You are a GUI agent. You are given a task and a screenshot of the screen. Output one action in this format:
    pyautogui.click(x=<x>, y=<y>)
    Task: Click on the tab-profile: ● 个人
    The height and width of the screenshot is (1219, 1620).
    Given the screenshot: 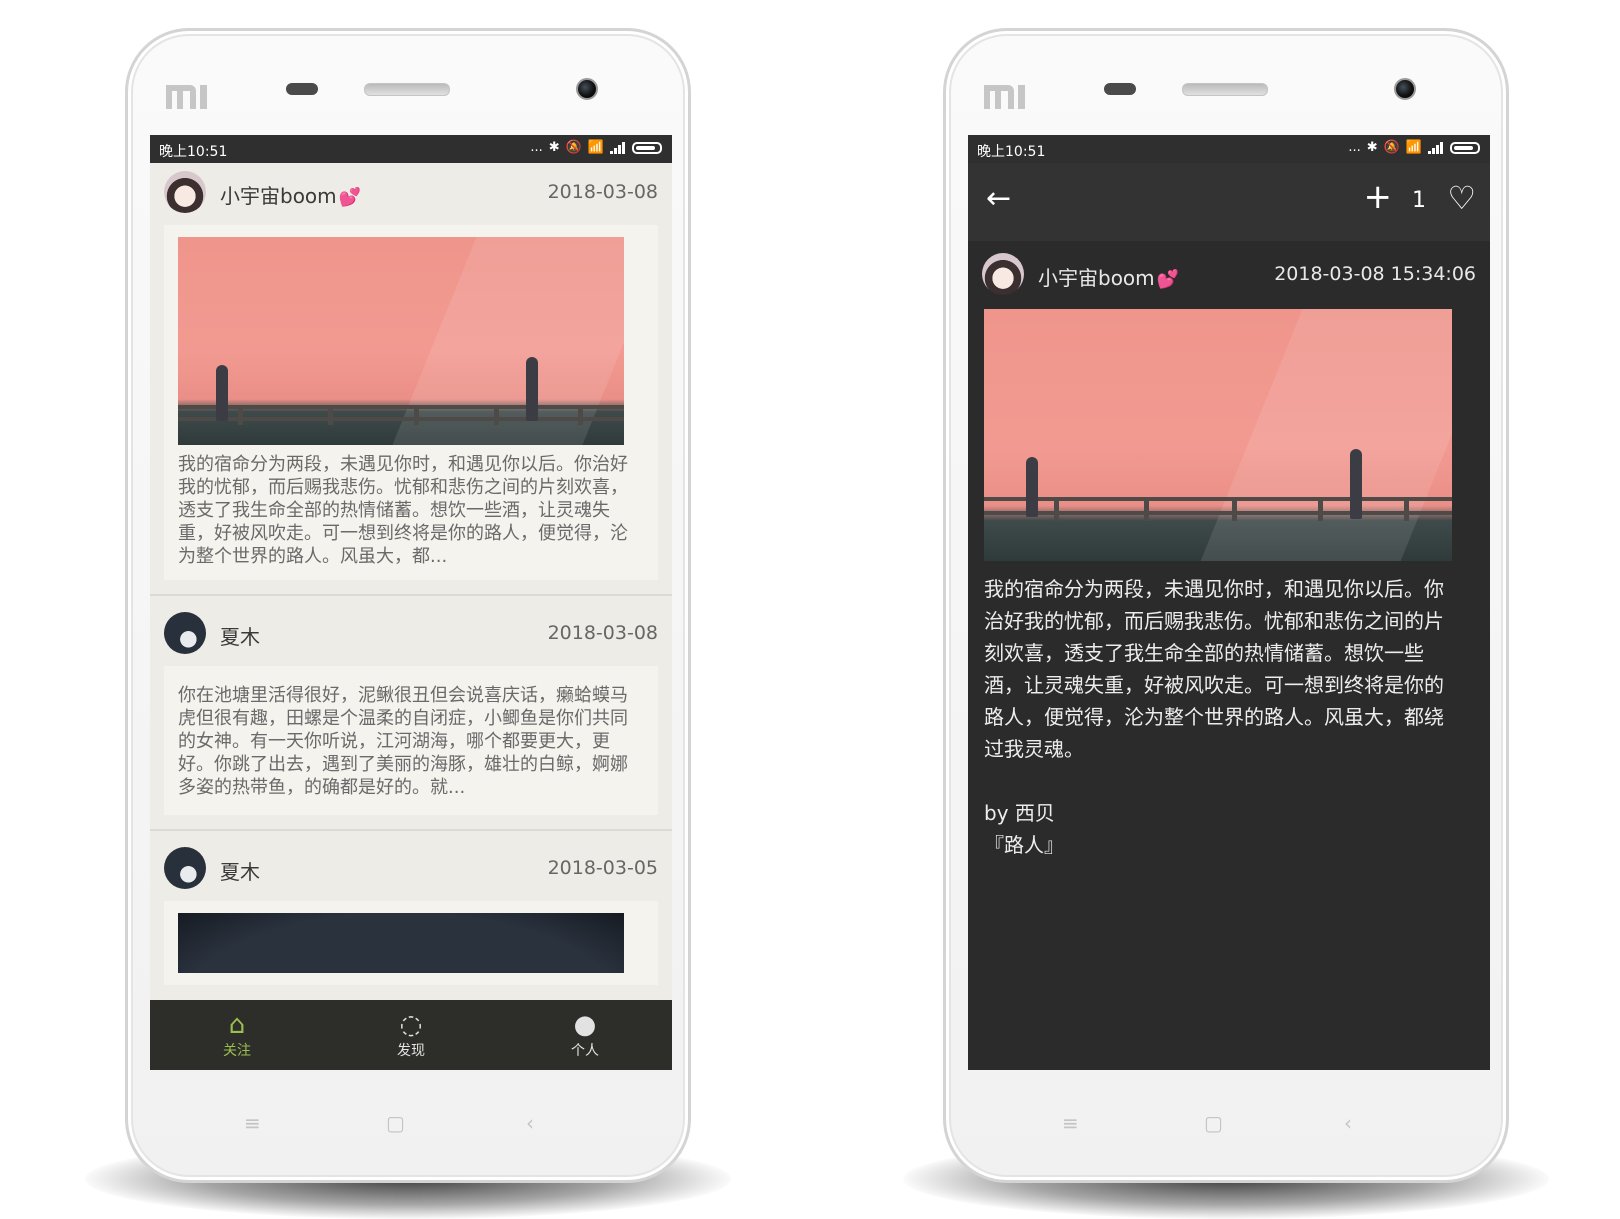 What is the action you would take?
    pyautogui.click(x=585, y=1035)
    